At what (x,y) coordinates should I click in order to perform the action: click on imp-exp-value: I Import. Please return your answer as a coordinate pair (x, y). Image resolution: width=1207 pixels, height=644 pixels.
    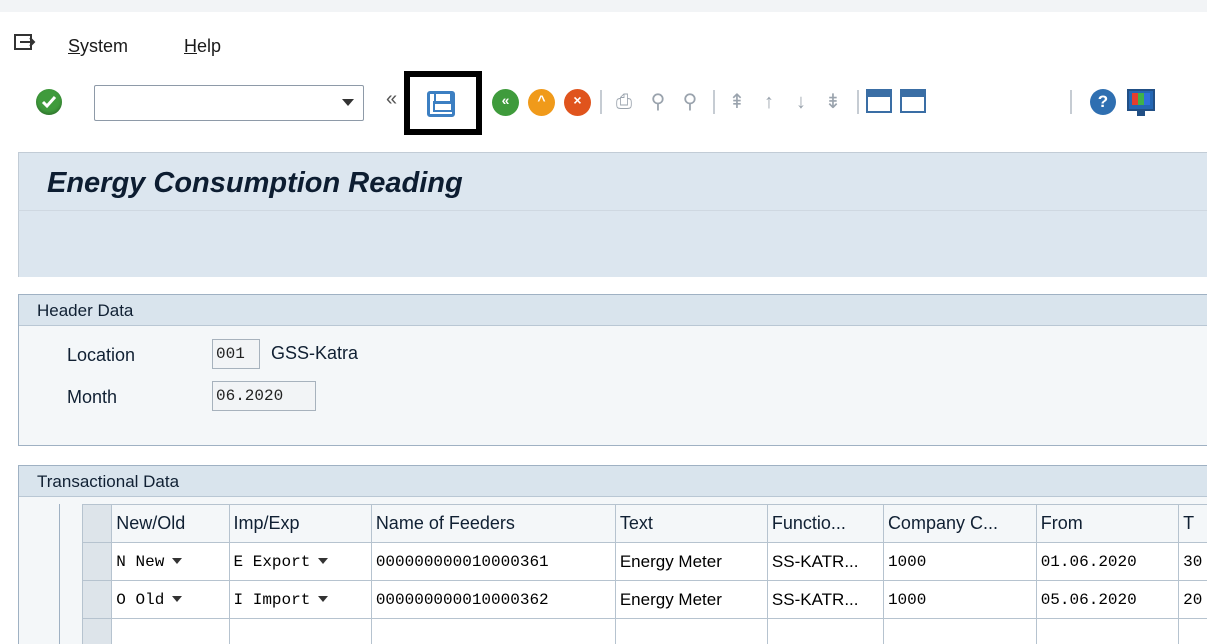
    Looking at the image, I should click on (272, 599).